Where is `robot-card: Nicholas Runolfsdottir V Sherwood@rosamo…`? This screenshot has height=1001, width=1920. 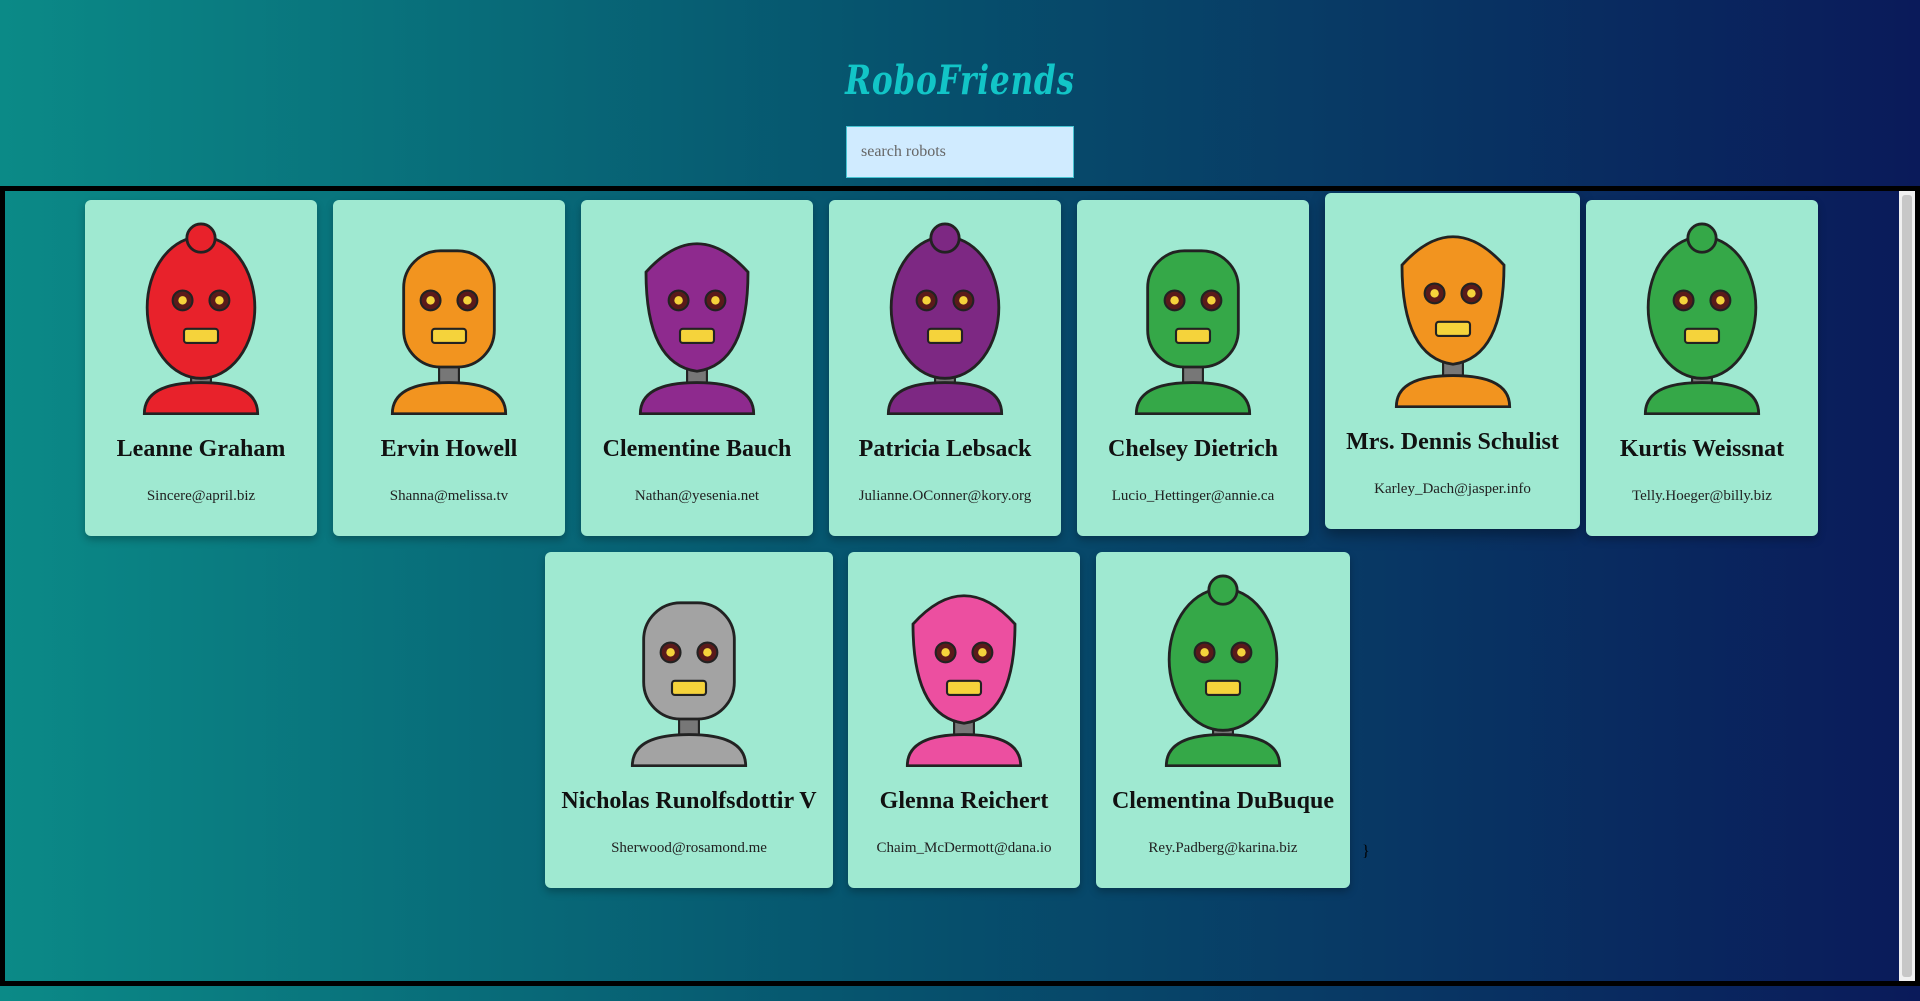 robot-card: Nicholas Runolfsdottir V Sherwood@rosamo… is located at coordinates (689, 720).